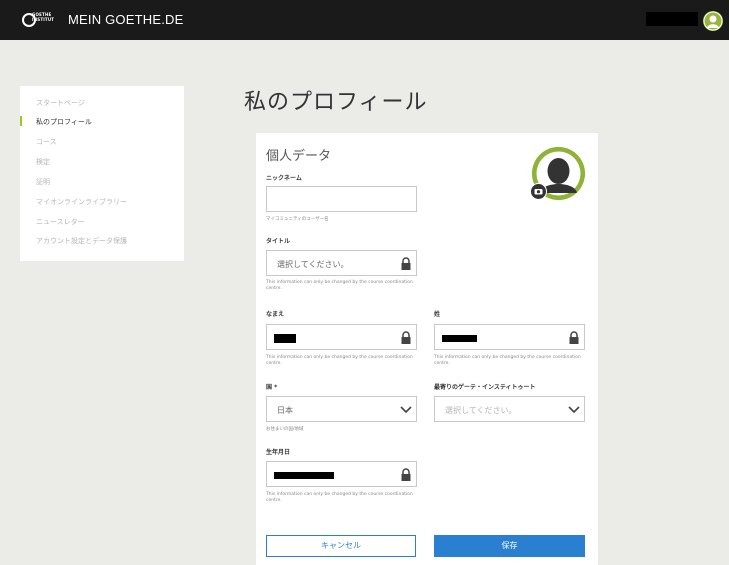 The image size is (729, 565). I want to click on active-indicator, so click(21, 121).